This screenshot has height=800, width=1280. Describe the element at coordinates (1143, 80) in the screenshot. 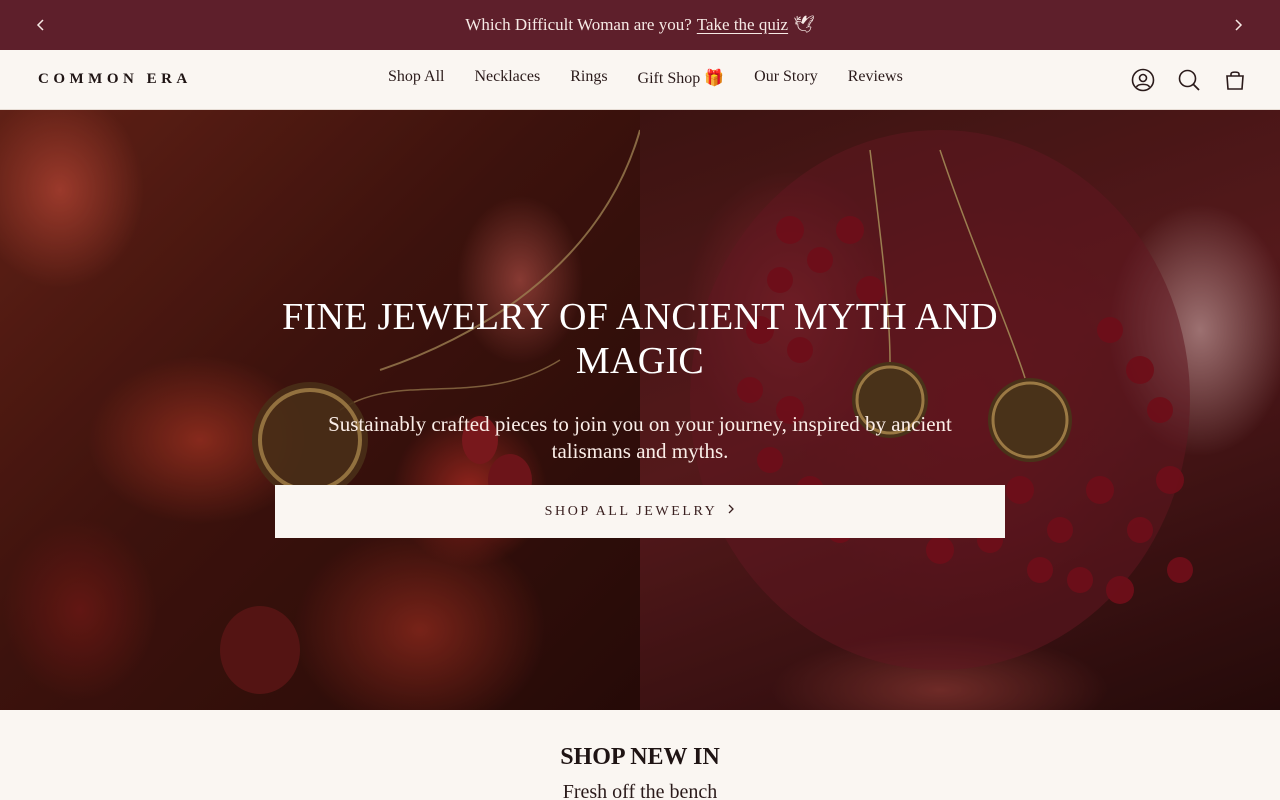

I see `account-icon` at that location.